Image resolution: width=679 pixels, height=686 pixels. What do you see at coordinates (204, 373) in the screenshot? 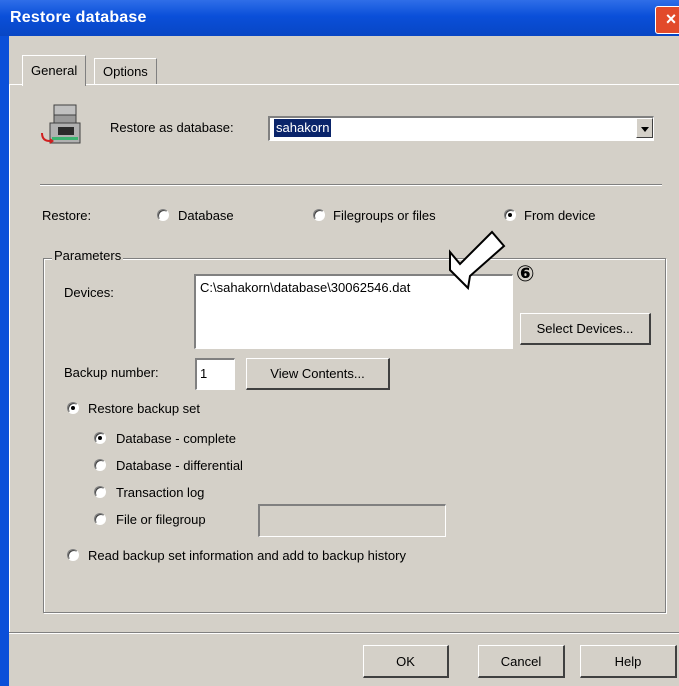
I see `backup-number-value: 1` at bounding box center [204, 373].